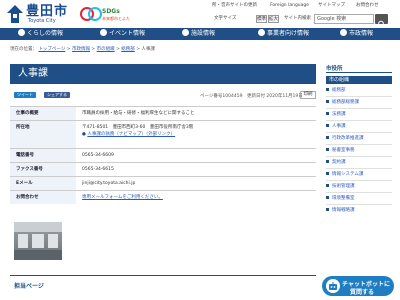 The image size is (400, 300). I want to click on side-item-label: 人事課, so click(339, 126).